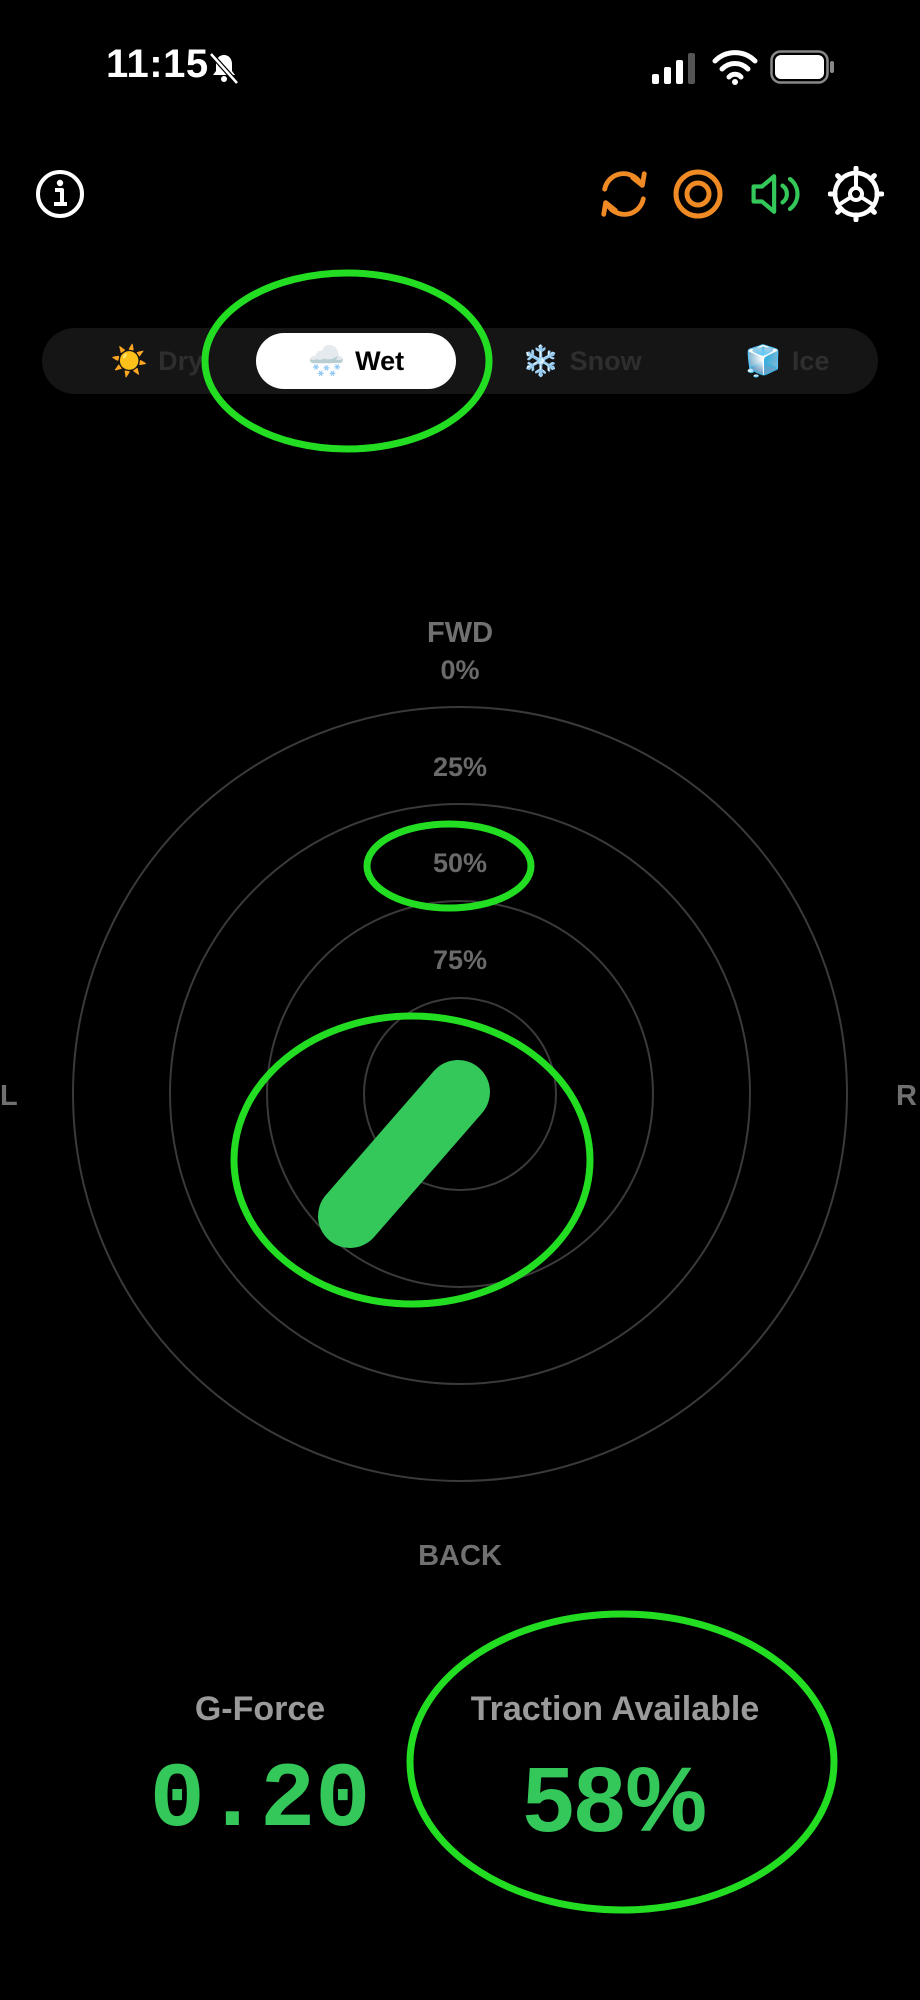 Image resolution: width=920 pixels, height=2000 pixels. I want to click on ring-label-25: 25%, so click(460, 767).